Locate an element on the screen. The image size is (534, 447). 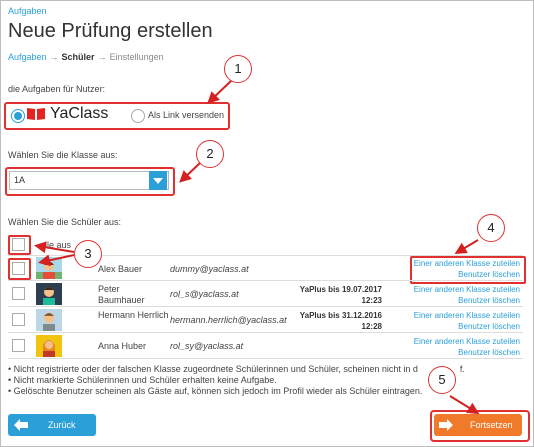
callout-arrow-3a is located at coordinates (56, 260).